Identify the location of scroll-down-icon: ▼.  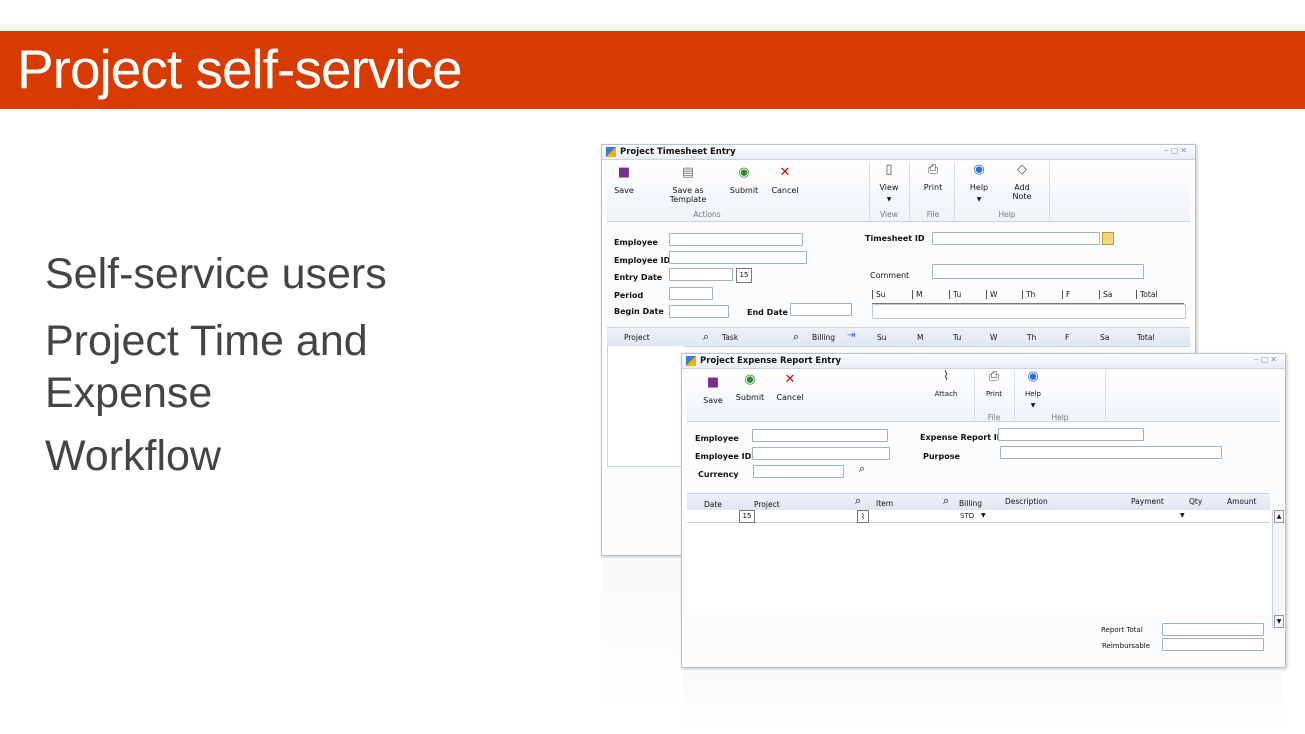
(1279, 621).